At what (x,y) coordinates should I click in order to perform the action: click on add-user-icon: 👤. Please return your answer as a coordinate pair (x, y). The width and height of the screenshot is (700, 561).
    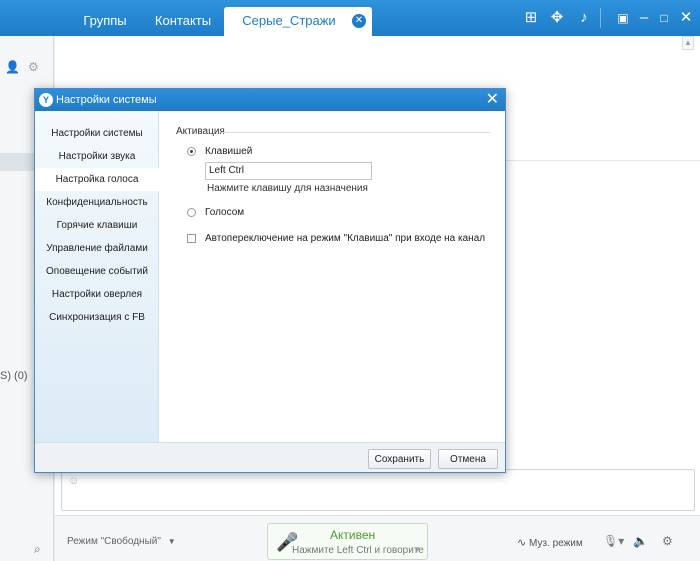
    Looking at the image, I should click on (12, 67).